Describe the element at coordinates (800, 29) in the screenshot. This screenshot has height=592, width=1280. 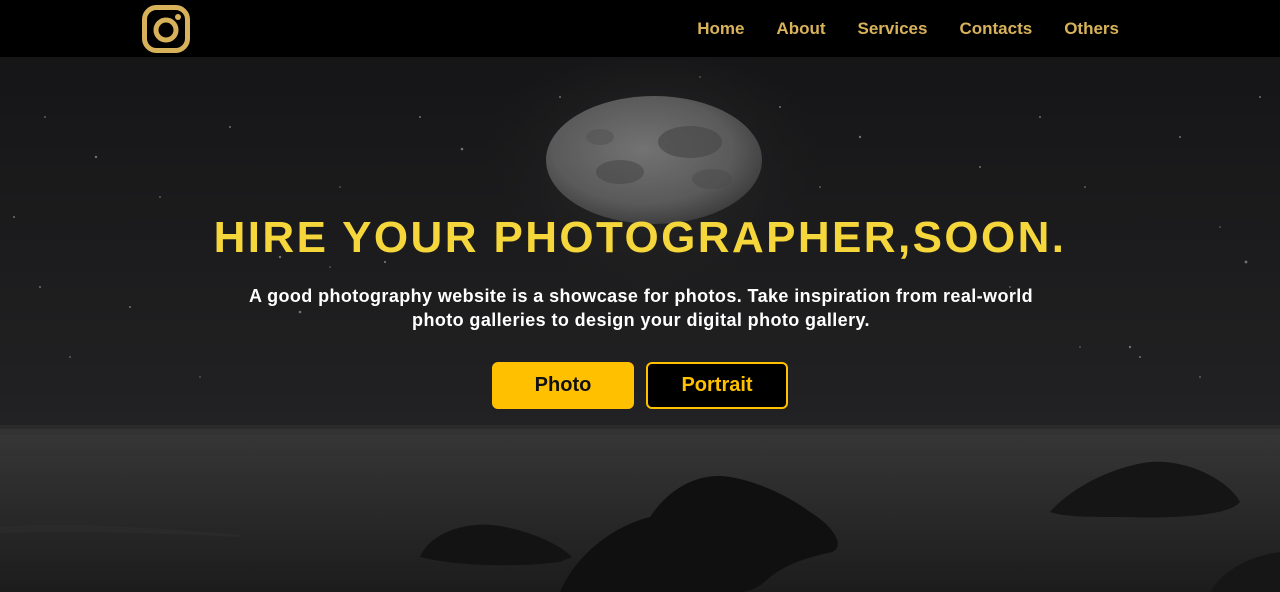
I see `nav-link-about: About` at that location.